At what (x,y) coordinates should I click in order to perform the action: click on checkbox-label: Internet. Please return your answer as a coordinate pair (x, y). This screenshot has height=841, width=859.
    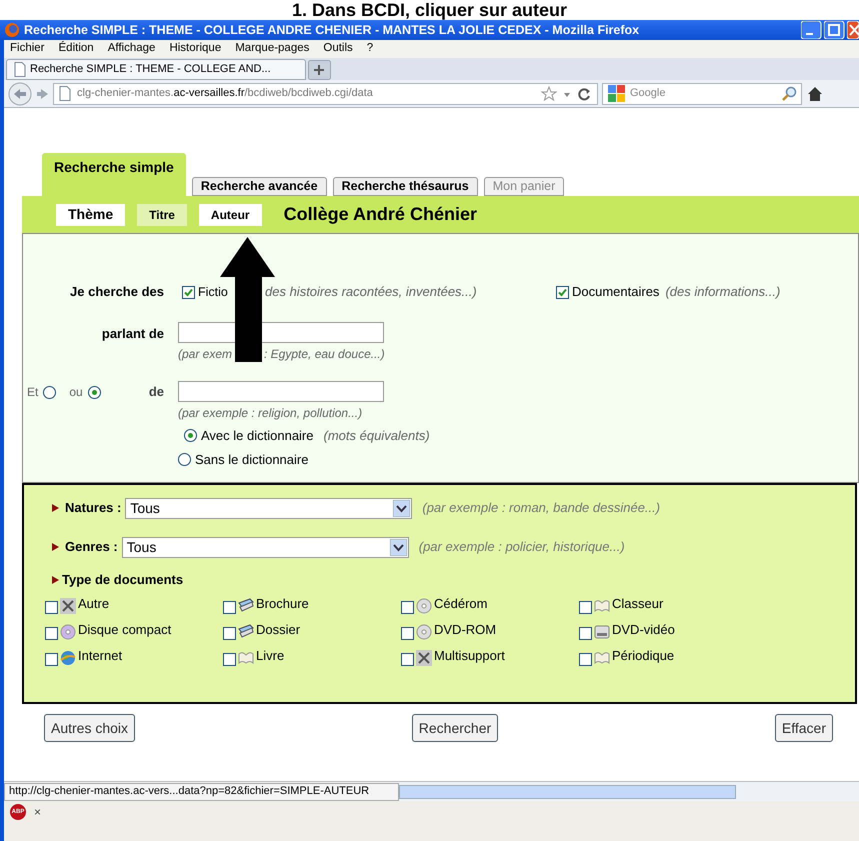
    Looking at the image, I should click on (100, 656).